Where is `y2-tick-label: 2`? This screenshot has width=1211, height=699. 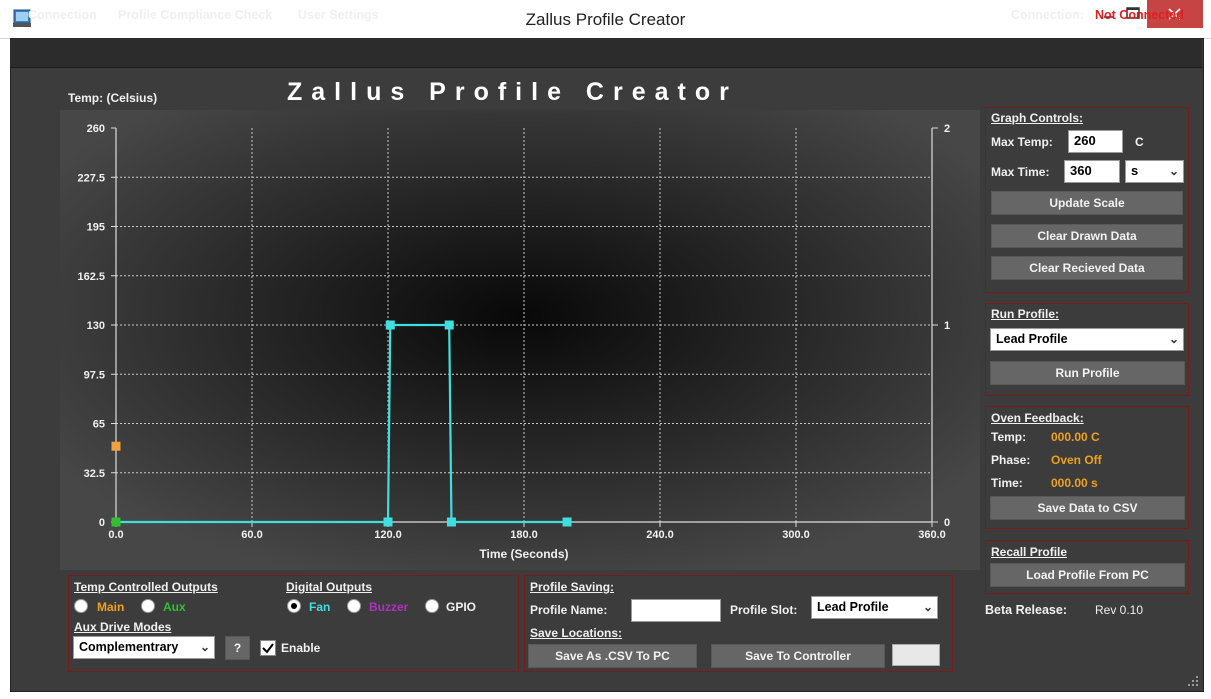
y2-tick-label: 2 is located at coordinates (947, 129).